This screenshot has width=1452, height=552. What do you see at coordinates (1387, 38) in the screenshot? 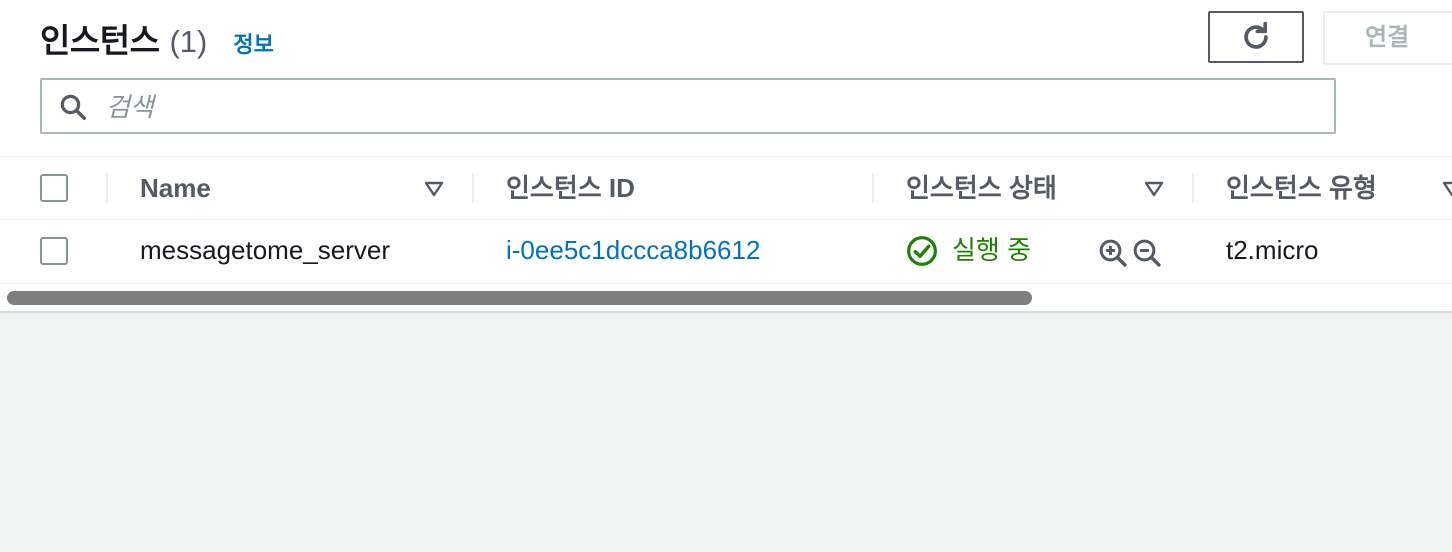
I see `connect-button: 연결` at bounding box center [1387, 38].